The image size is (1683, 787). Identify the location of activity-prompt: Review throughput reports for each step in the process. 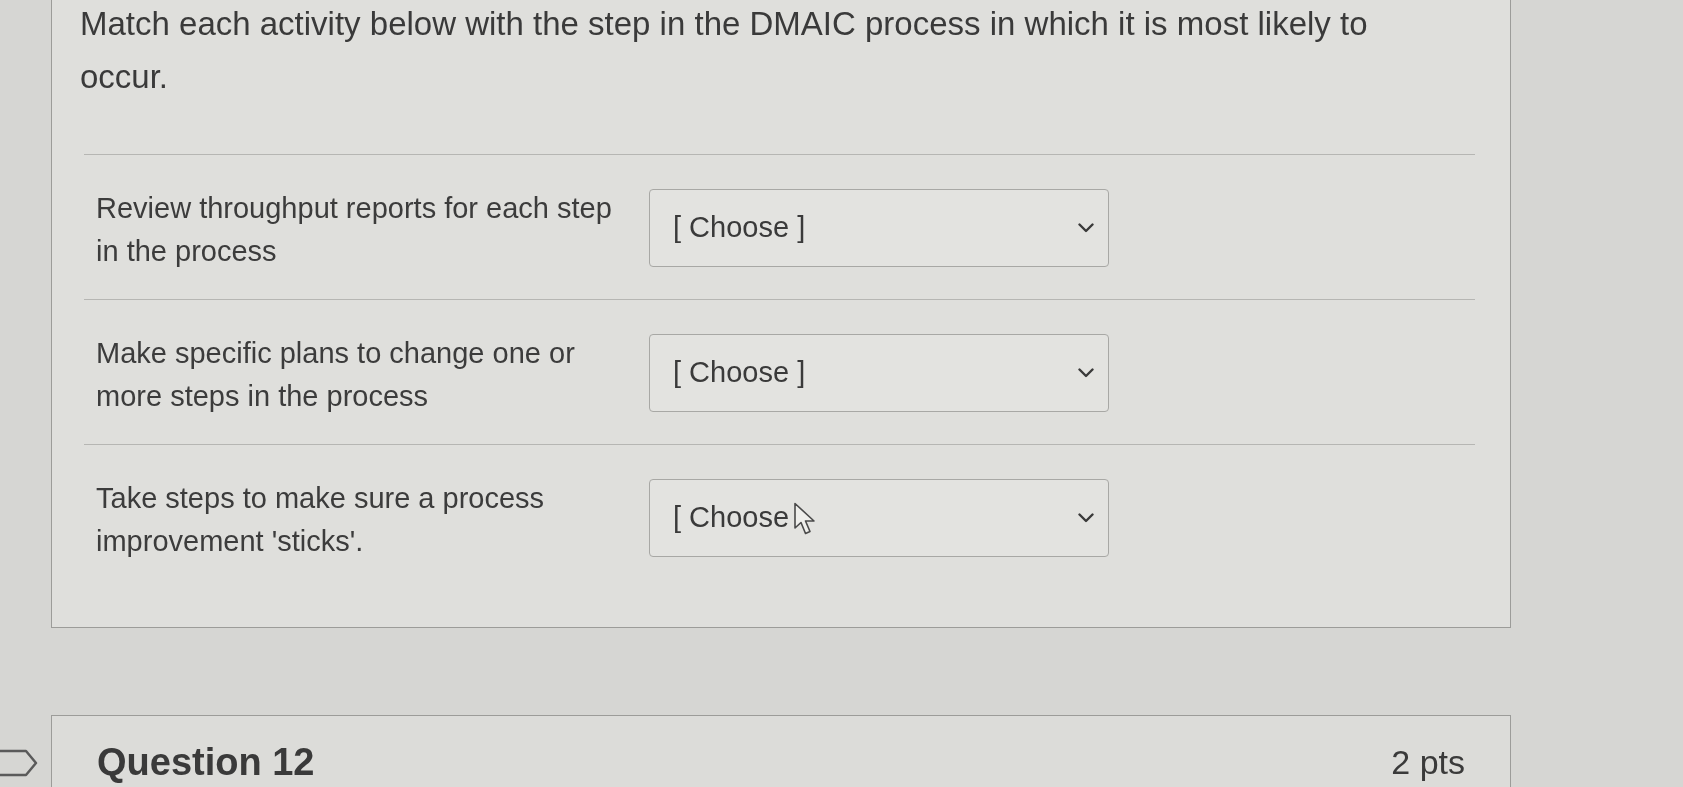
(354, 230).